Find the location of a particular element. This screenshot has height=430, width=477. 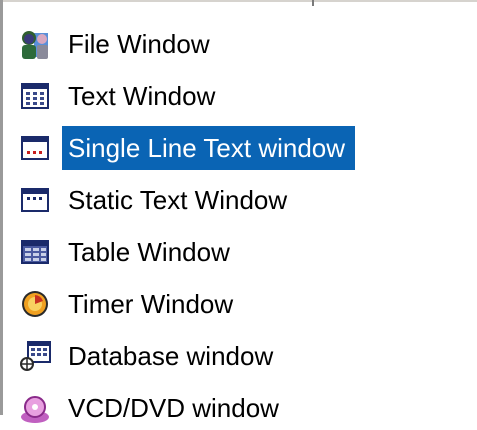

menu-item-label: Timer Window is located at coordinates (151, 304).